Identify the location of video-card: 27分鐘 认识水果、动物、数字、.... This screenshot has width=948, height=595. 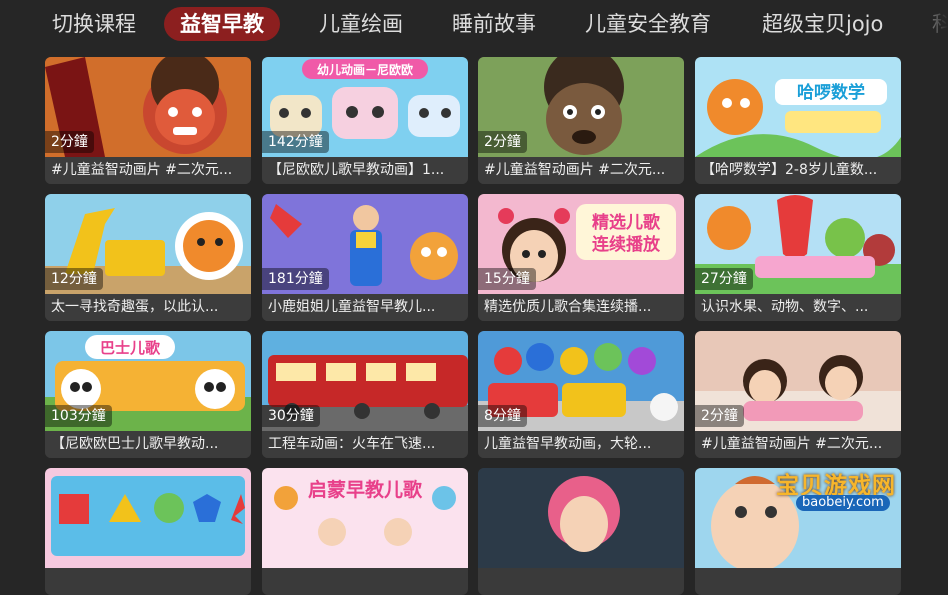
(798, 257).